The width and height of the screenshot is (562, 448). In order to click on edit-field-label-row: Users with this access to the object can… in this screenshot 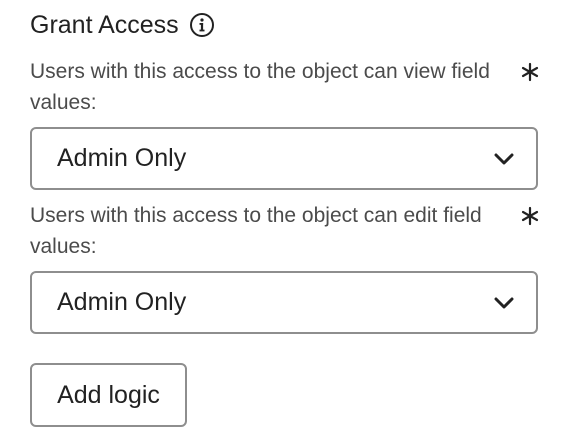, I will do `click(286, 231)`.